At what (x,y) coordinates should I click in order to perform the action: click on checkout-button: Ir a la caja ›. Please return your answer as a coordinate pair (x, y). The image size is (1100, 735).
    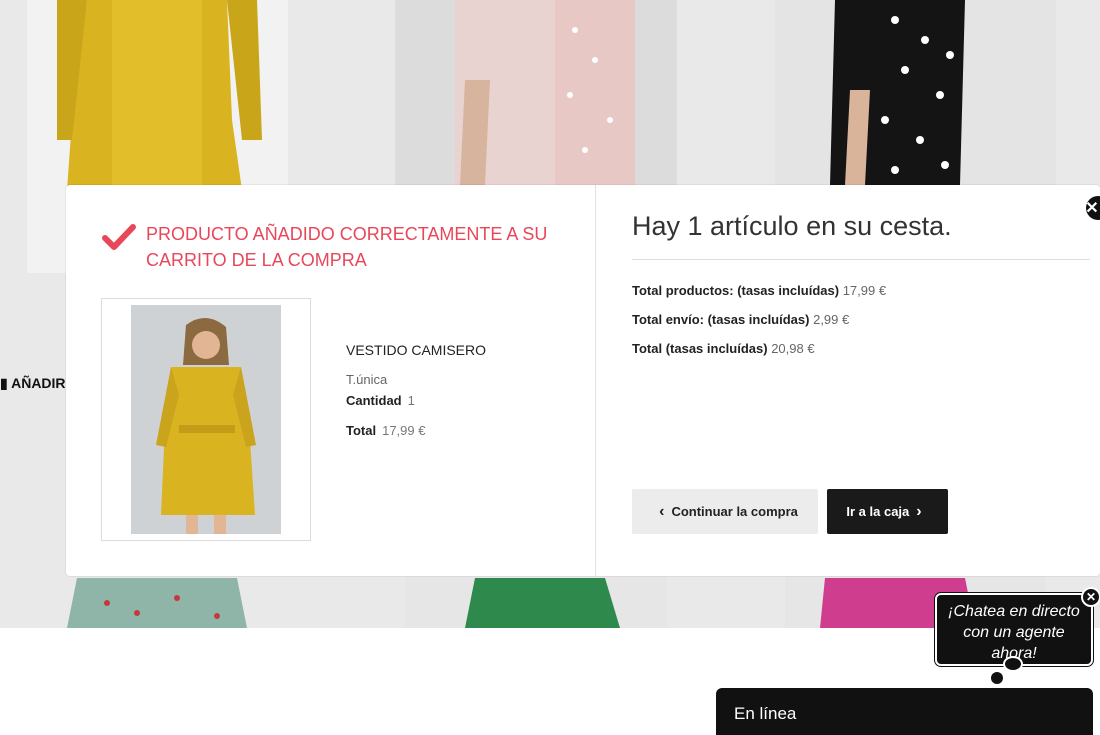
    Looking at the image, I should click on (887, 511).